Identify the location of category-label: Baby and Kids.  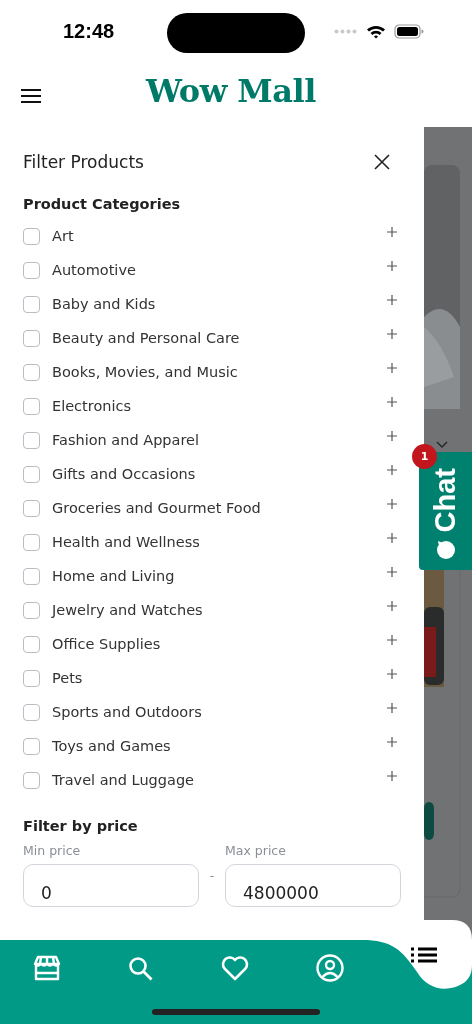
(219, 304).